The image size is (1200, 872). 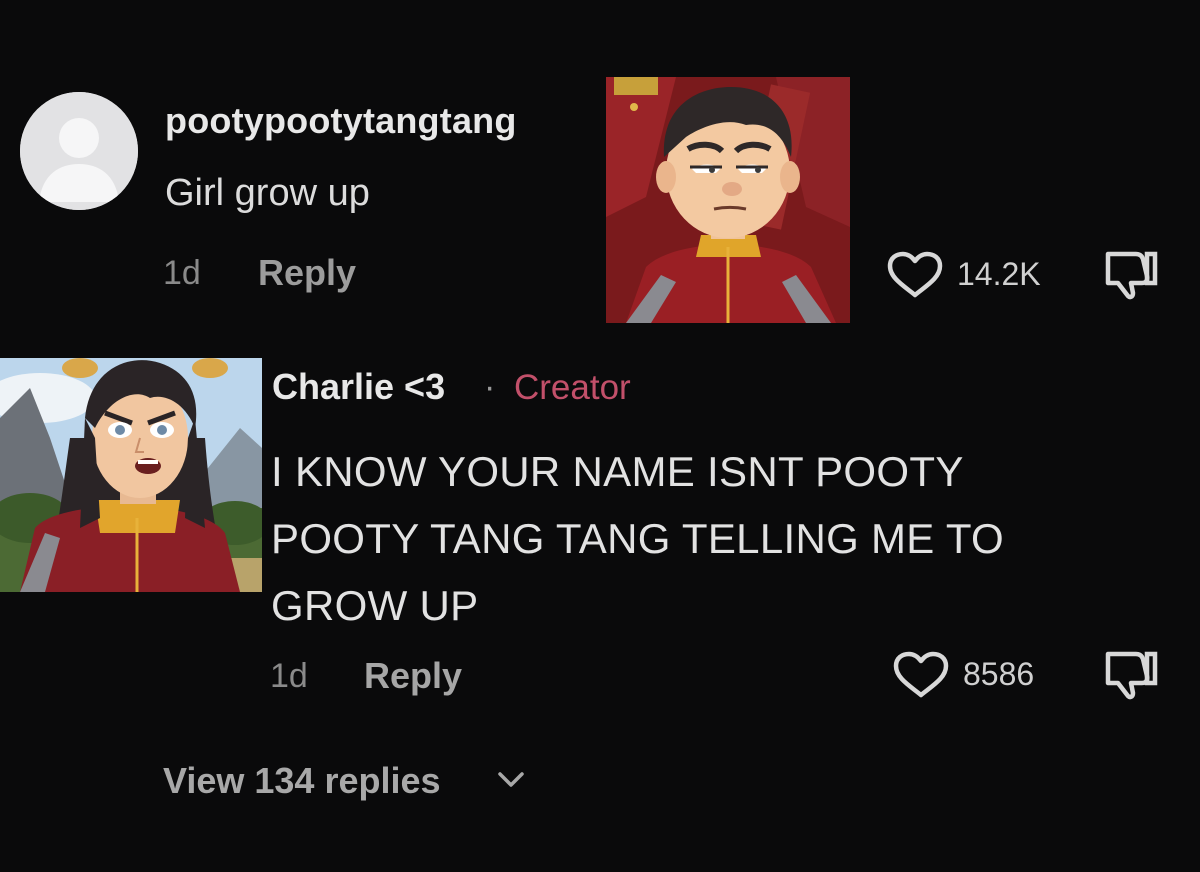 I want to click on comment-username: pootypootytangtang, so click(x=341, y=121).